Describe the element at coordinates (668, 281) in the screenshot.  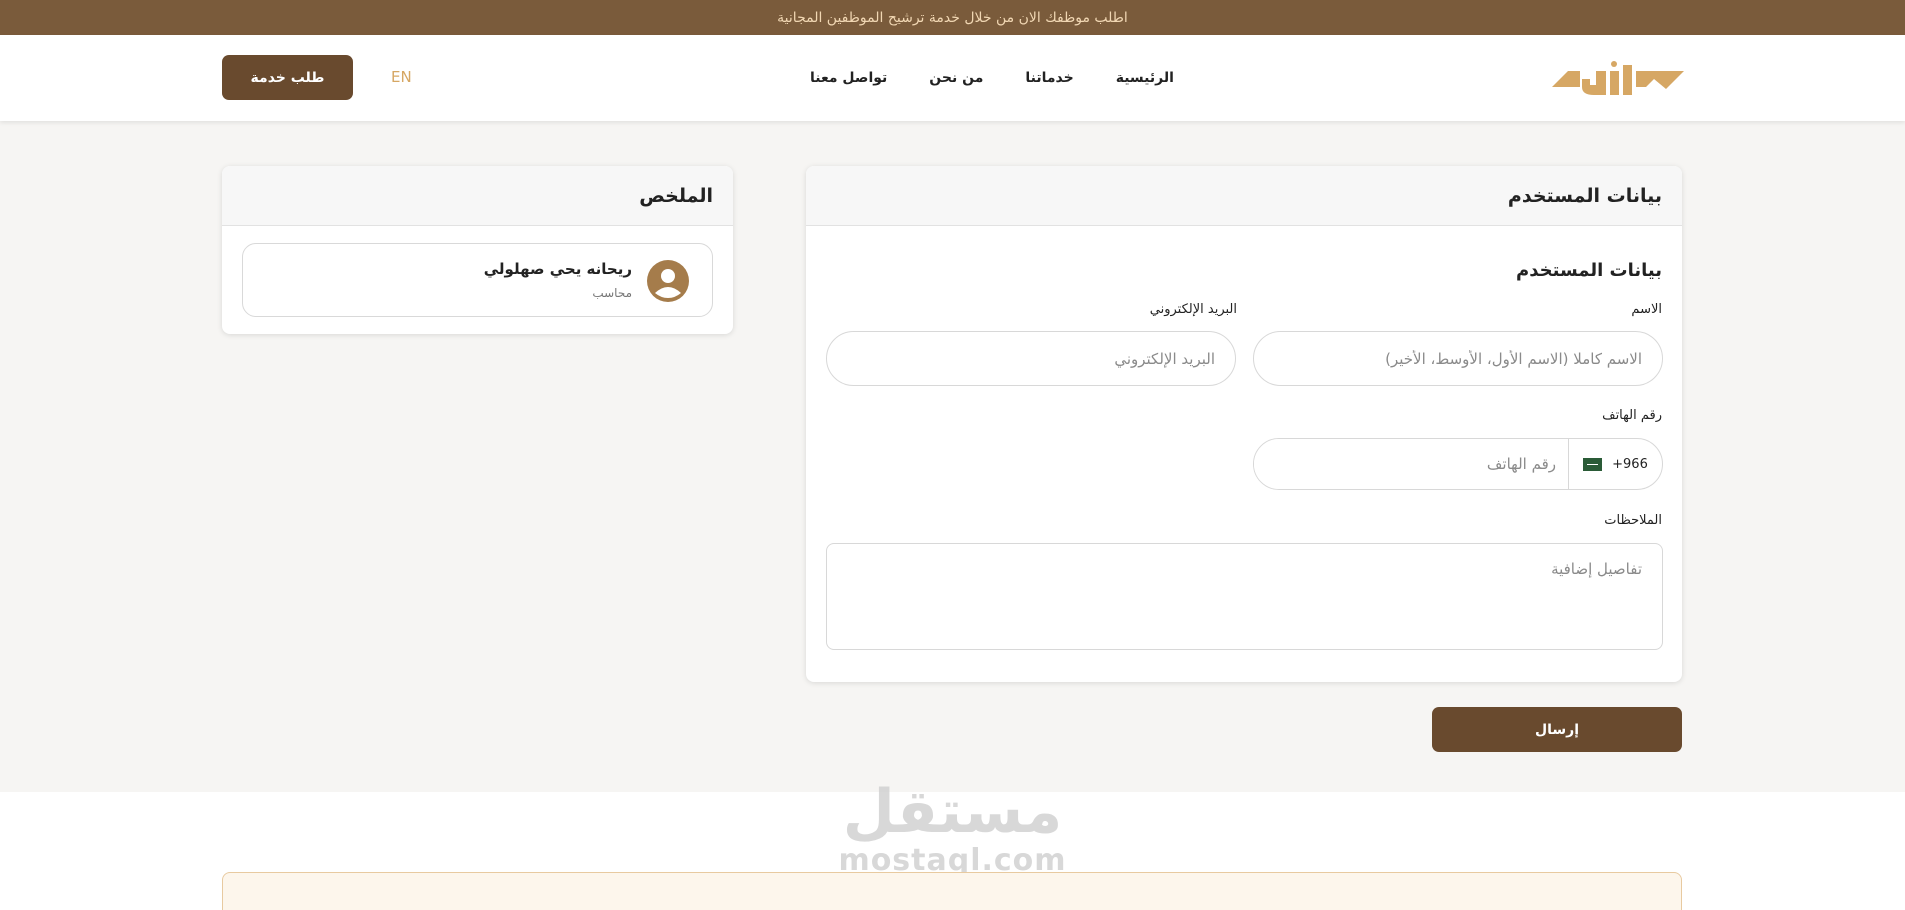
I see `user-avatar-icon` at that location.